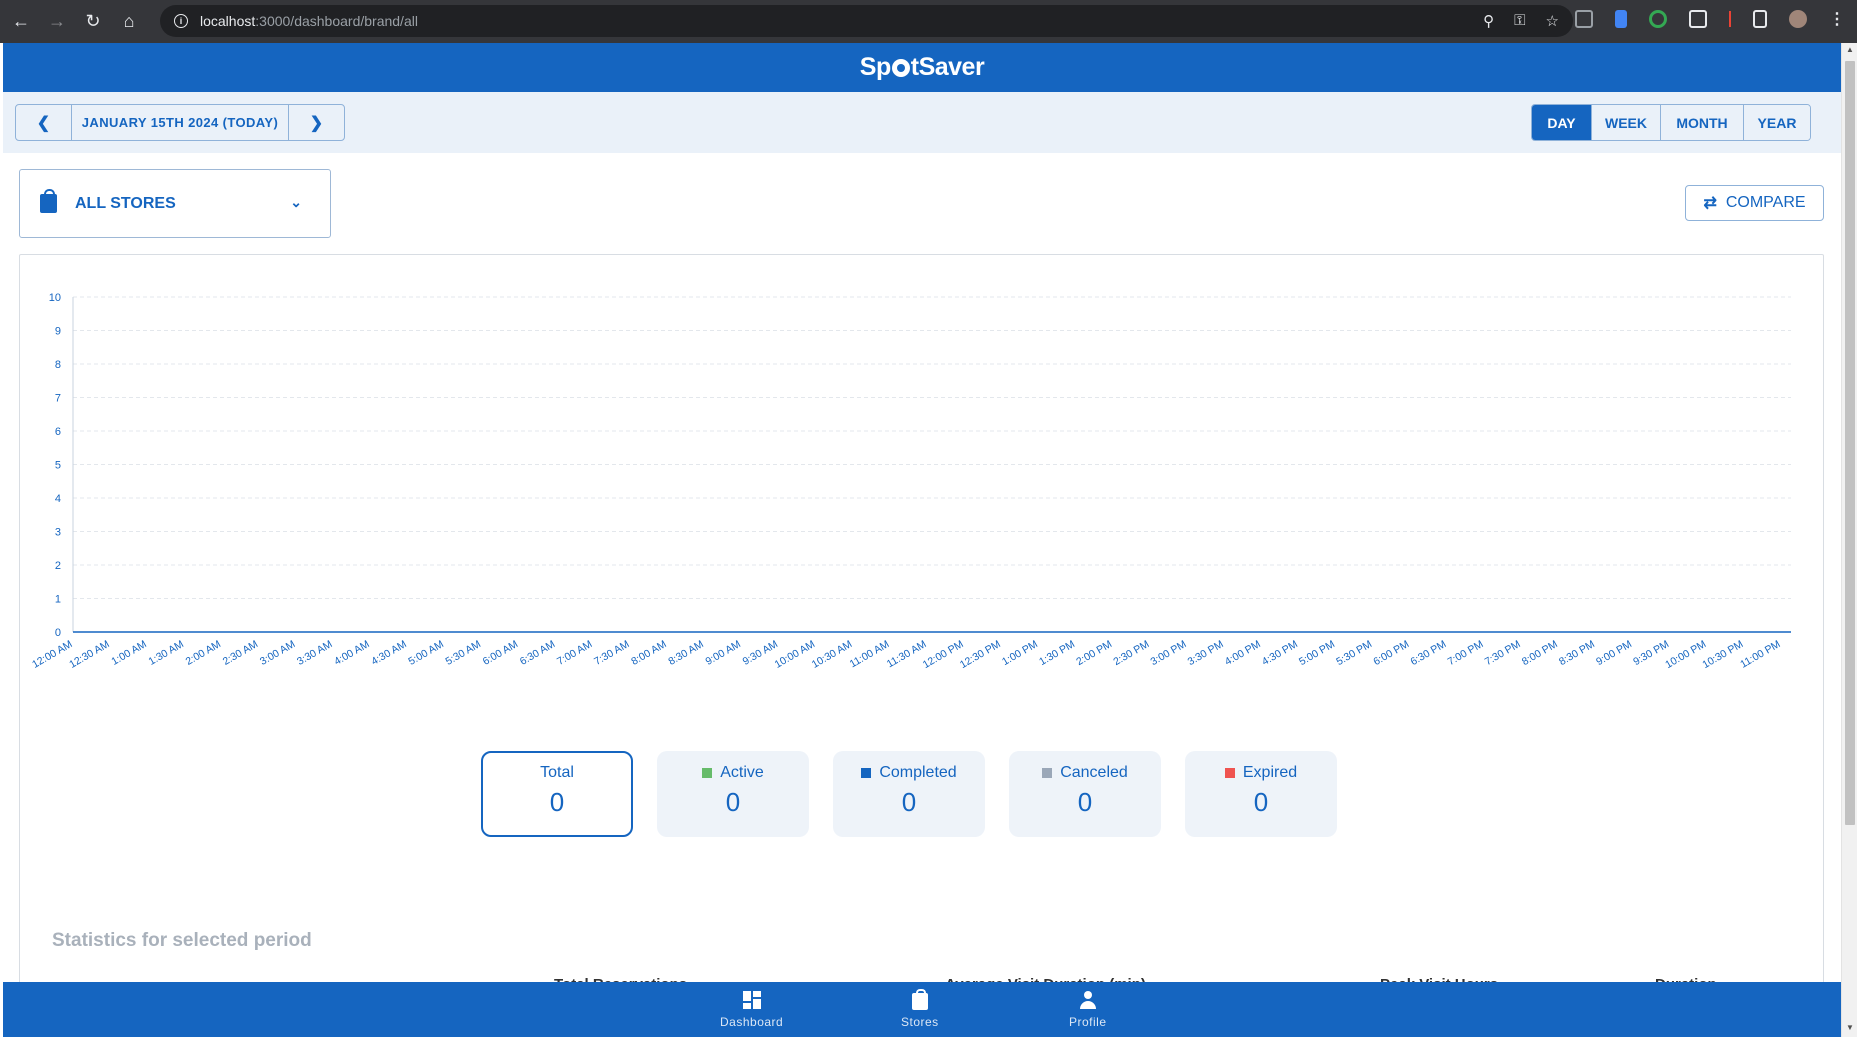 Image resolution: width=1857 pixels, height=1037 pixels. What do you see at coordinates (125, 203) in the screenshot?
I see `store-select-value: ALL STORES` at bounding box center [125, 203].